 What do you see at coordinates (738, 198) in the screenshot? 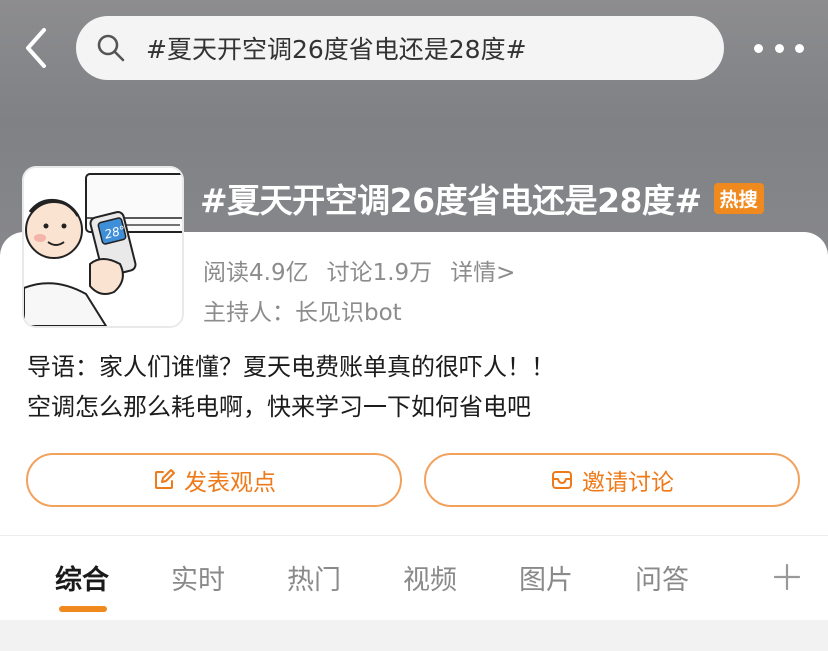
I see `hot-search-badge: 热搜` at bounding box center [738, 198].